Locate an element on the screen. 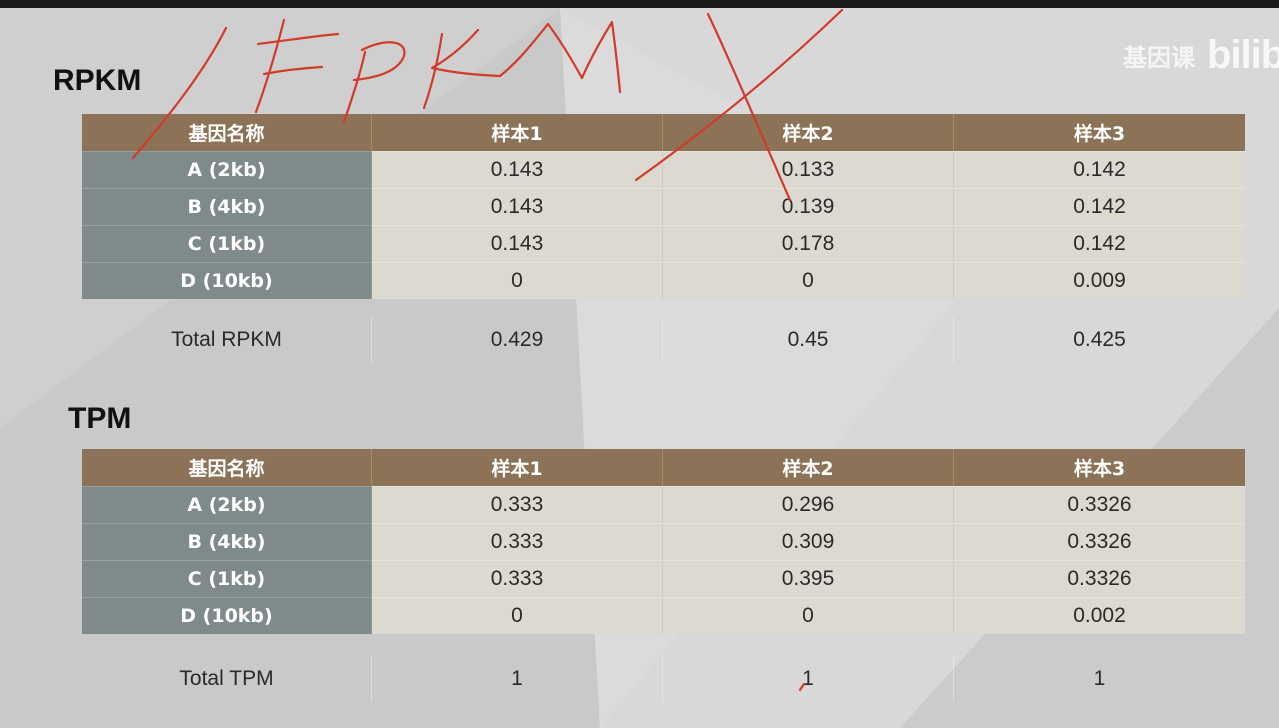 This screenshot has height=728, width=1279. table-row: B (4kb) 0.333 0.309 0.3326 is located at coordinates (663, 541).